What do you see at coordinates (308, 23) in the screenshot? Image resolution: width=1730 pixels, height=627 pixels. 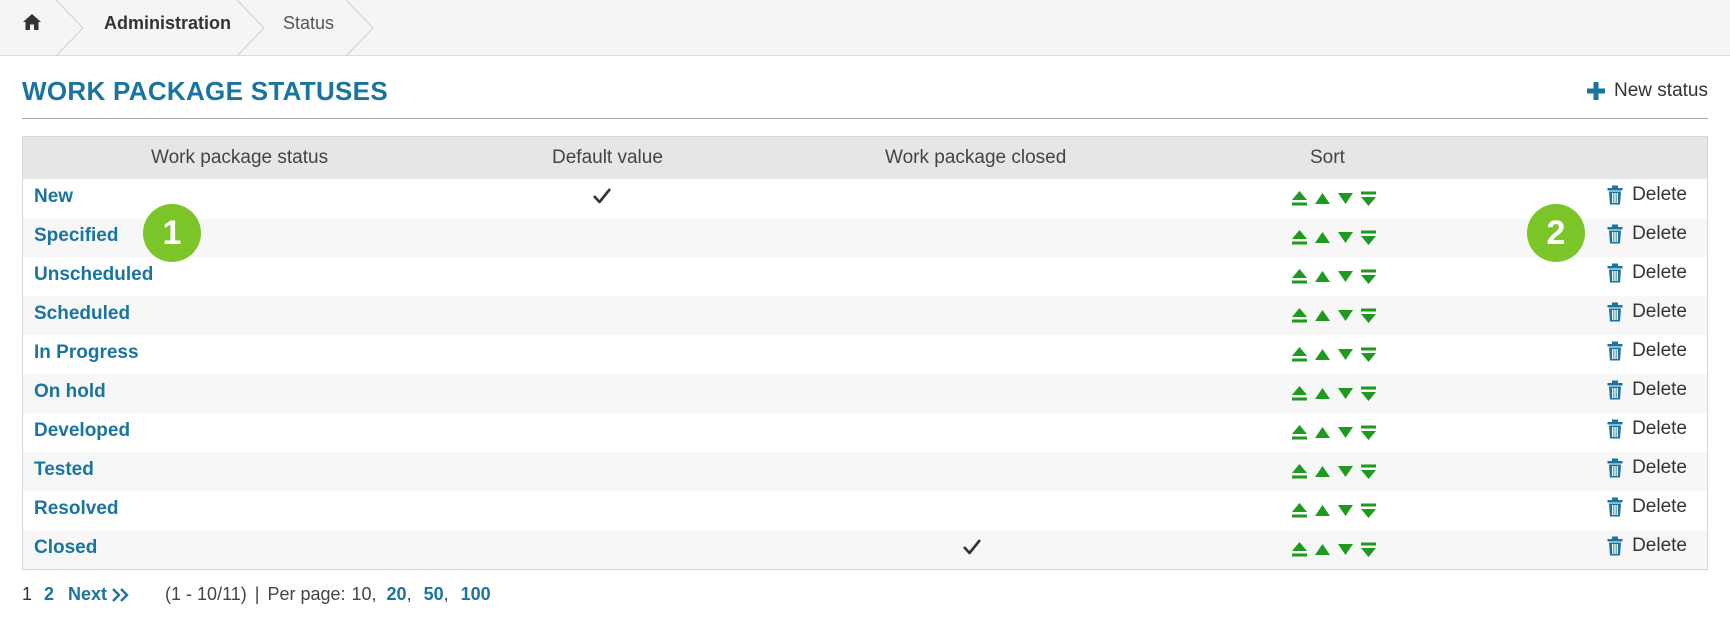 I see `breadcrumb-item-status: Status` at bounding box center [308, 23].